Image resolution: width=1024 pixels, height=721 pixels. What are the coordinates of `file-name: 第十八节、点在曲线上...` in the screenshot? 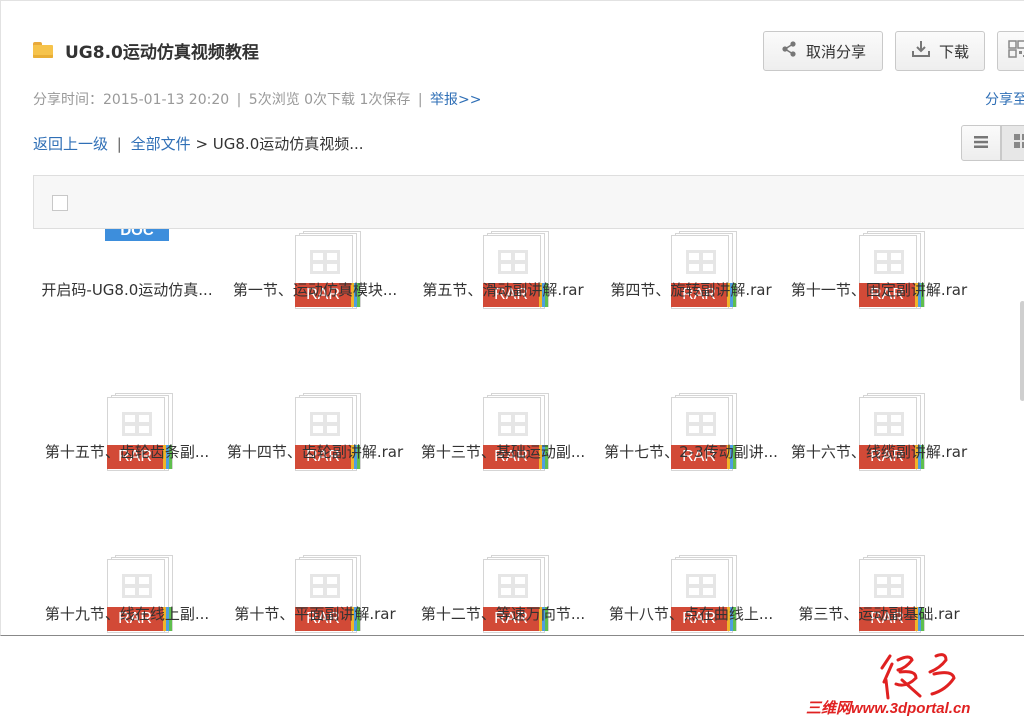 It's located at (691, 614).